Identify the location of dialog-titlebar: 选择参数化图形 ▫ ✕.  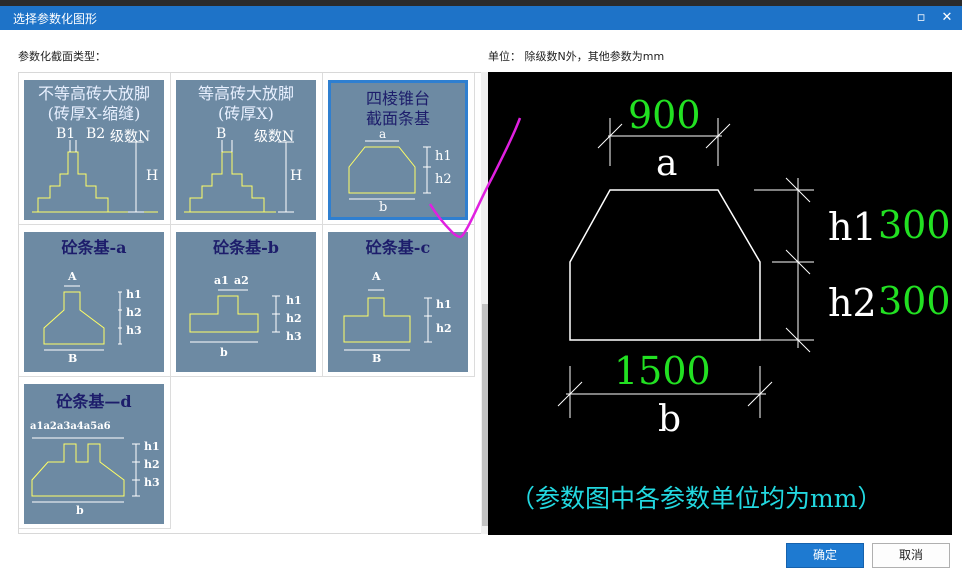
(481, 18).